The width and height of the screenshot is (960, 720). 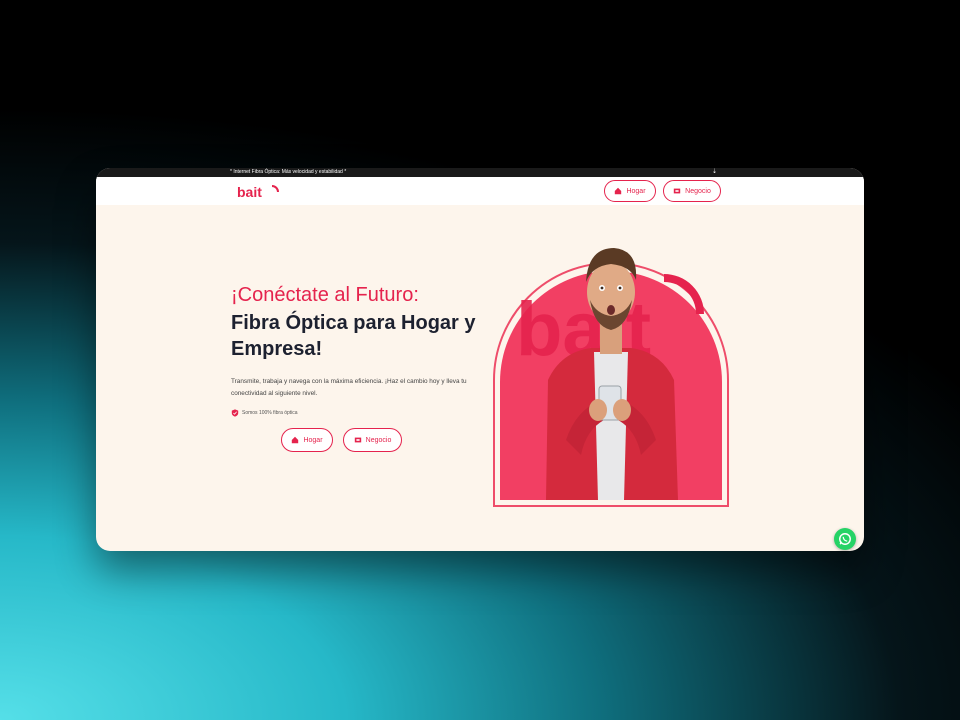 I want to click on hero-negocio-button: Negocio, so click(x=372, y=440).